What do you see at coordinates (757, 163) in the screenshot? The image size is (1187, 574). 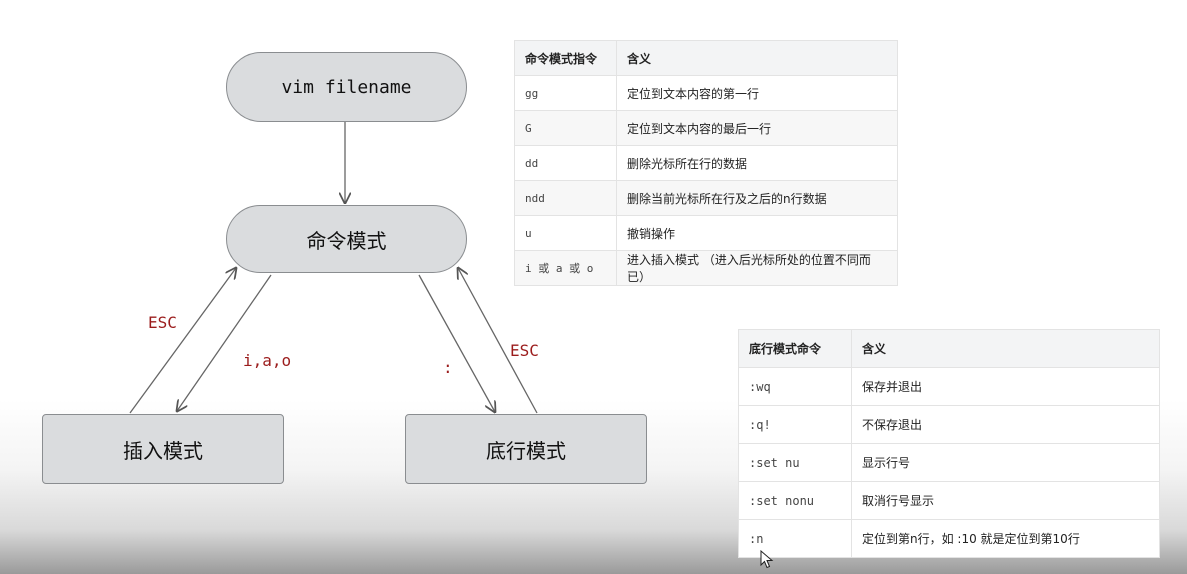 I see `meaning-cell: 删除光标所在行的数据` at bounding box center [757, 163].